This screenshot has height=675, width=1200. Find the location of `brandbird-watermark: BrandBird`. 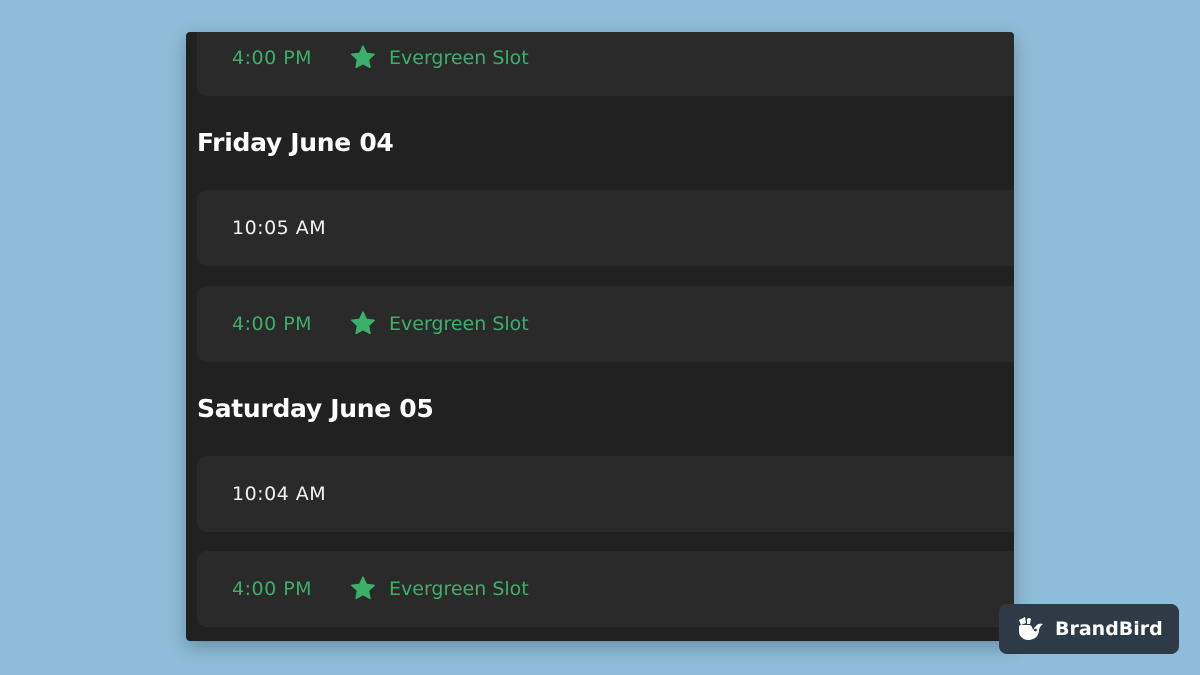

brandbird-watermark: BrandBird is located at coordinates (1089, 629).